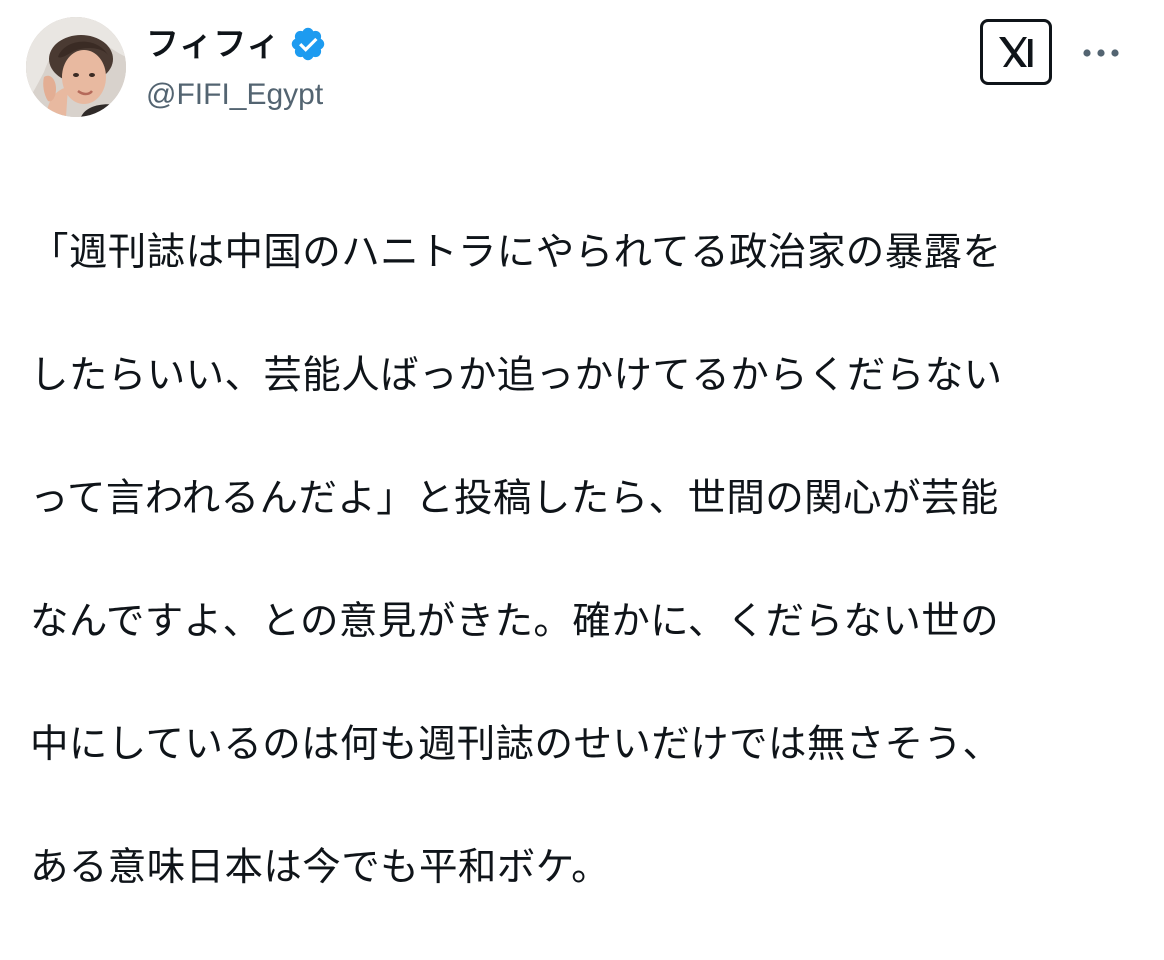  What do you see at coordinates (516, 252) in the screenshot?
I see `tweet-text-line: 「週刊誌は中国のハニトラにやられてる政治家の暴露を` at bounding box center [516, 252].